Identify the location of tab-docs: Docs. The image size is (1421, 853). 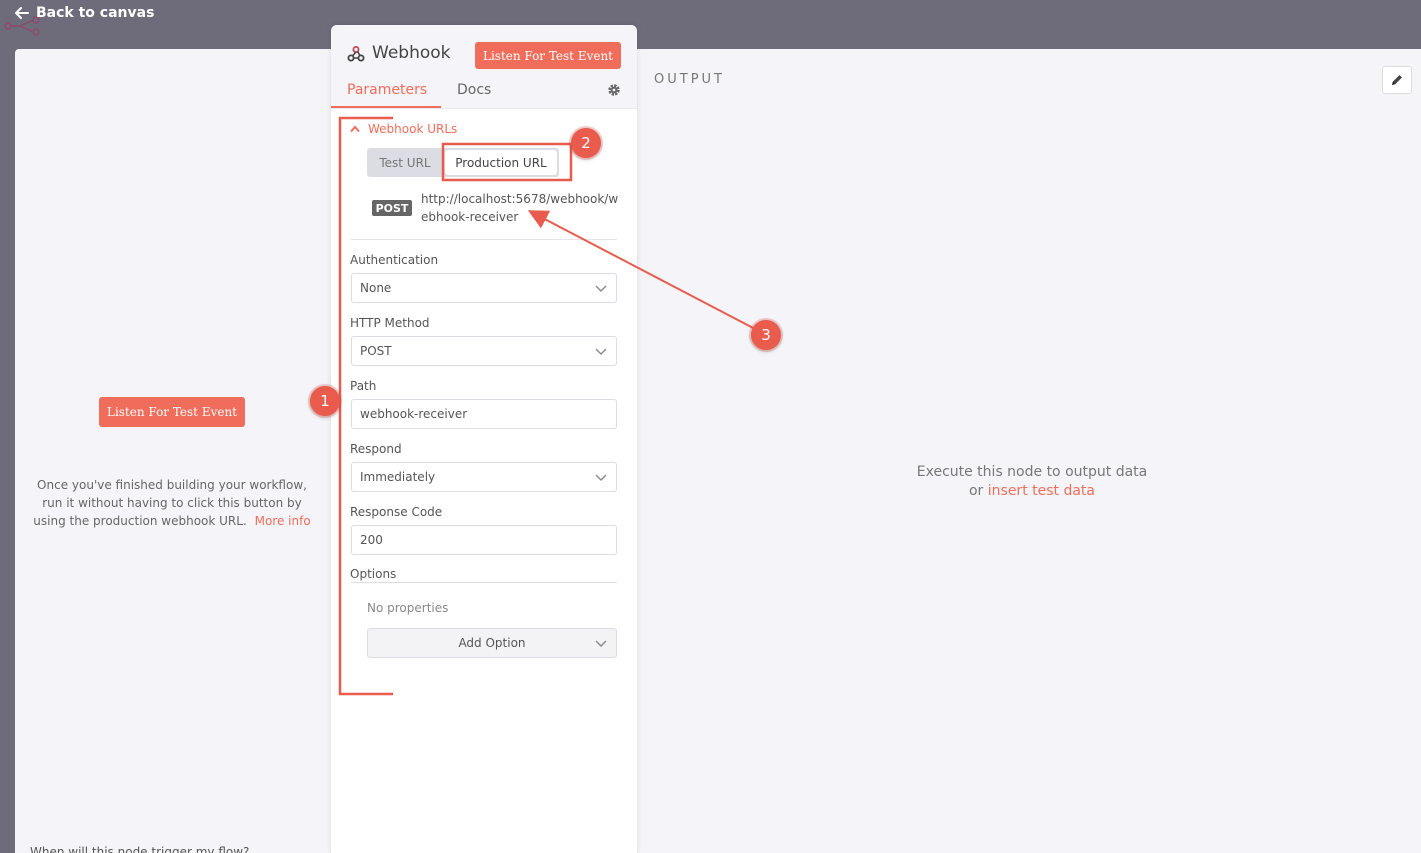
(474, 95).